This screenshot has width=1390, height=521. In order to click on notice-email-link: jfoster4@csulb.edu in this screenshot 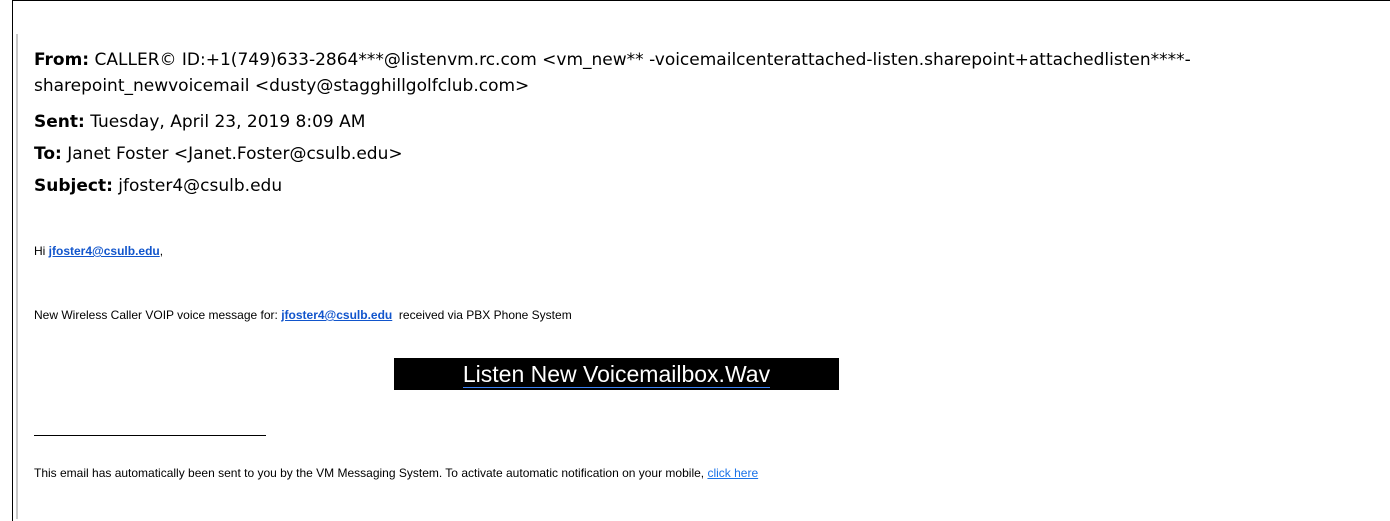, I will do `click(336, 315)`.